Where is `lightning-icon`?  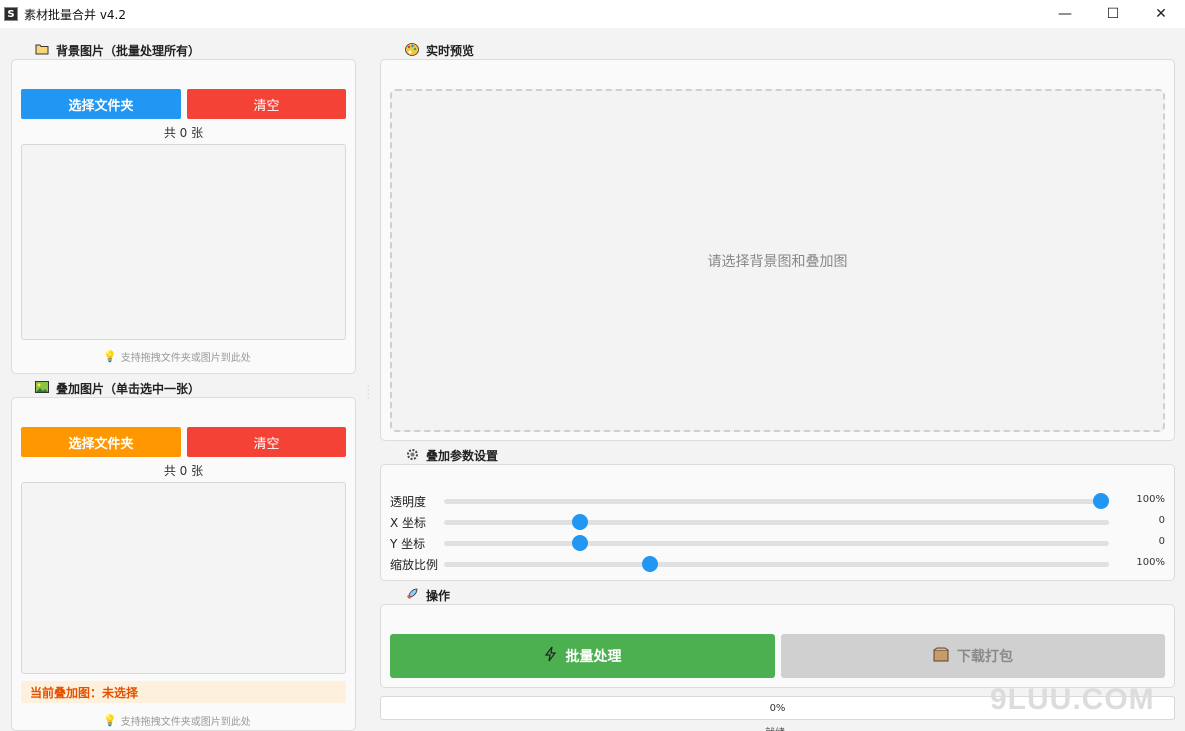
lightning-icon is located at coordinates (551, 656).